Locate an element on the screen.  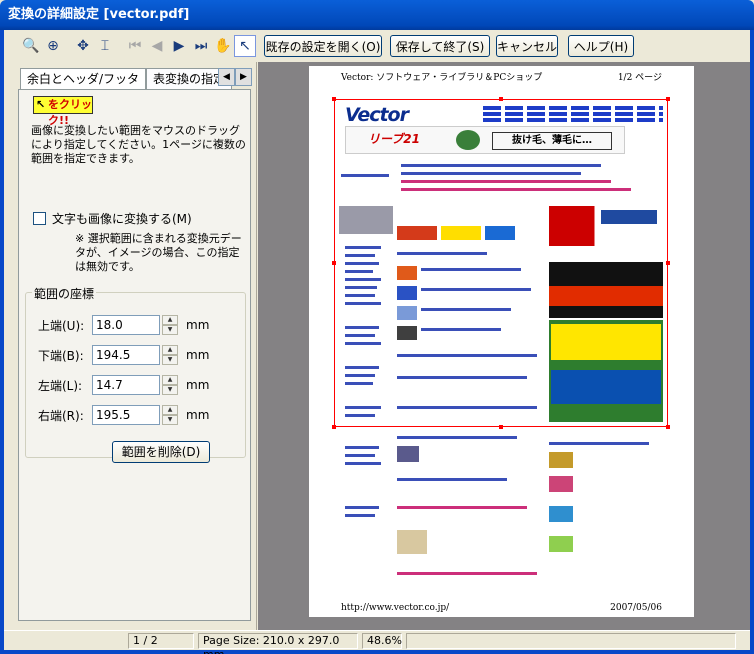
page-footer-left: http://www.vector.co.jp/ is located at coordinates (395, 608).